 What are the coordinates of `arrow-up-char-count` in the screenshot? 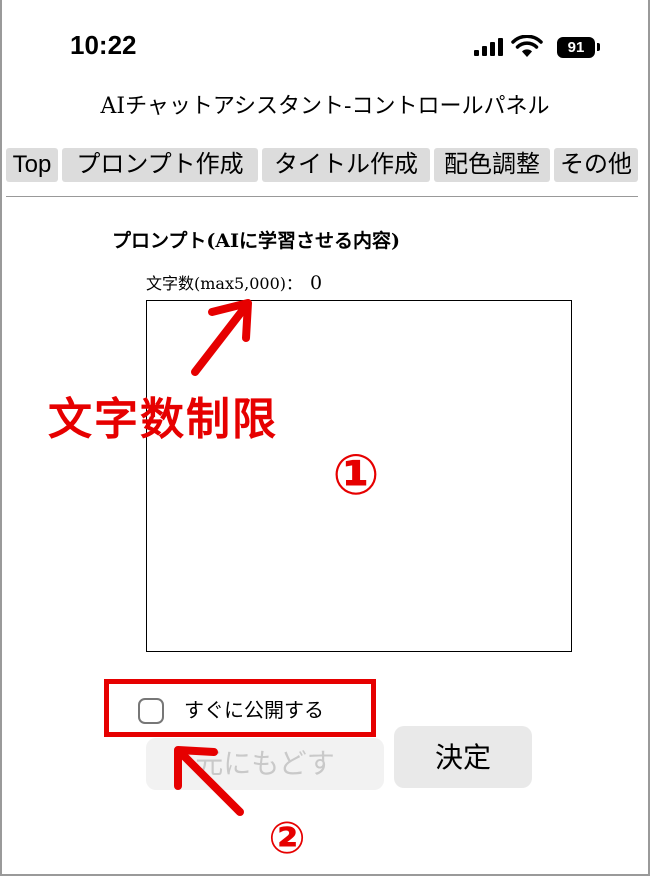 It's located at (221, 337).